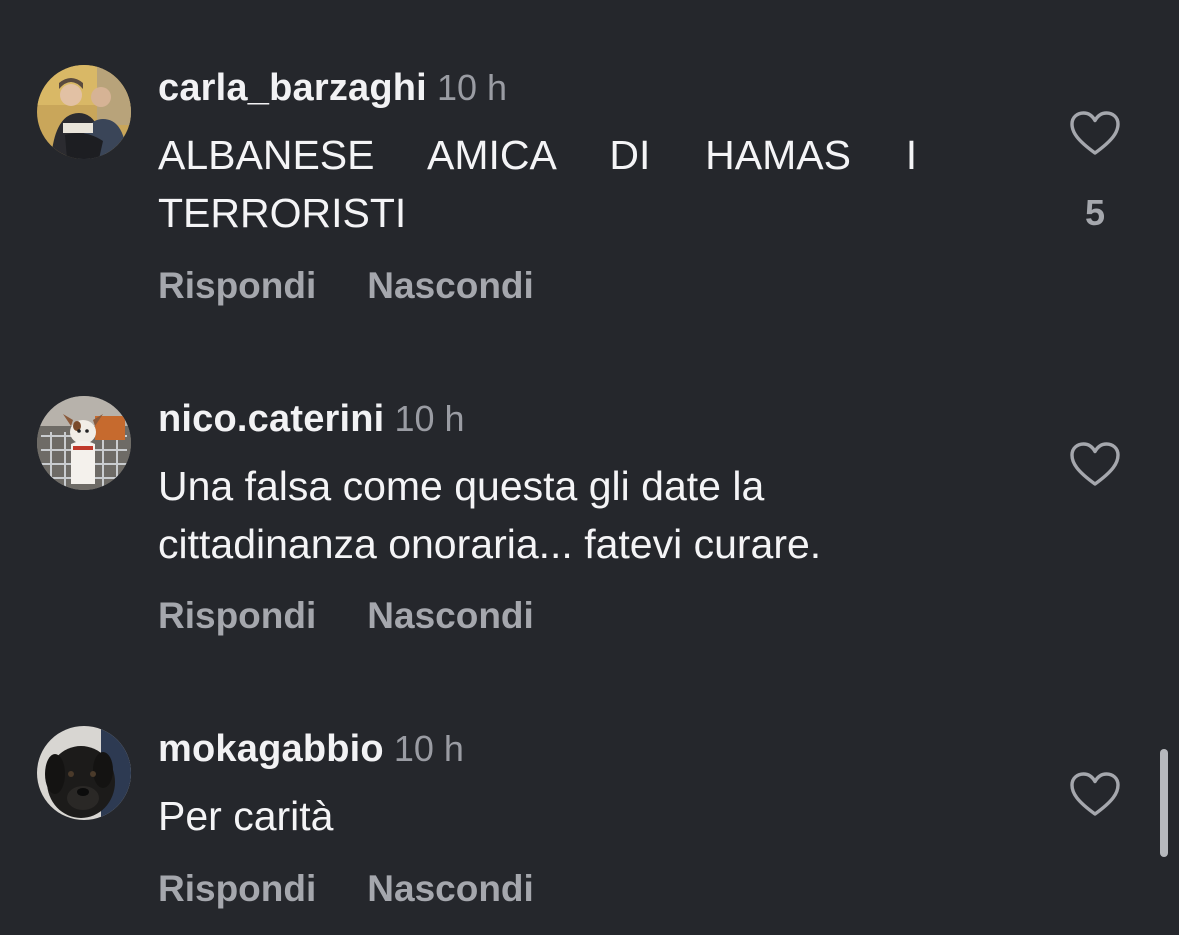  Describe the element at coordinates (1164, 803) in the screenshot. I see `scrollbar` at that location.